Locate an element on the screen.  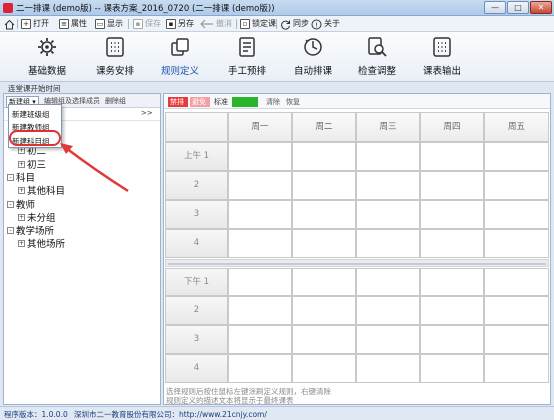
tree-node-label: 初三 is located at coordinates (37, 165).